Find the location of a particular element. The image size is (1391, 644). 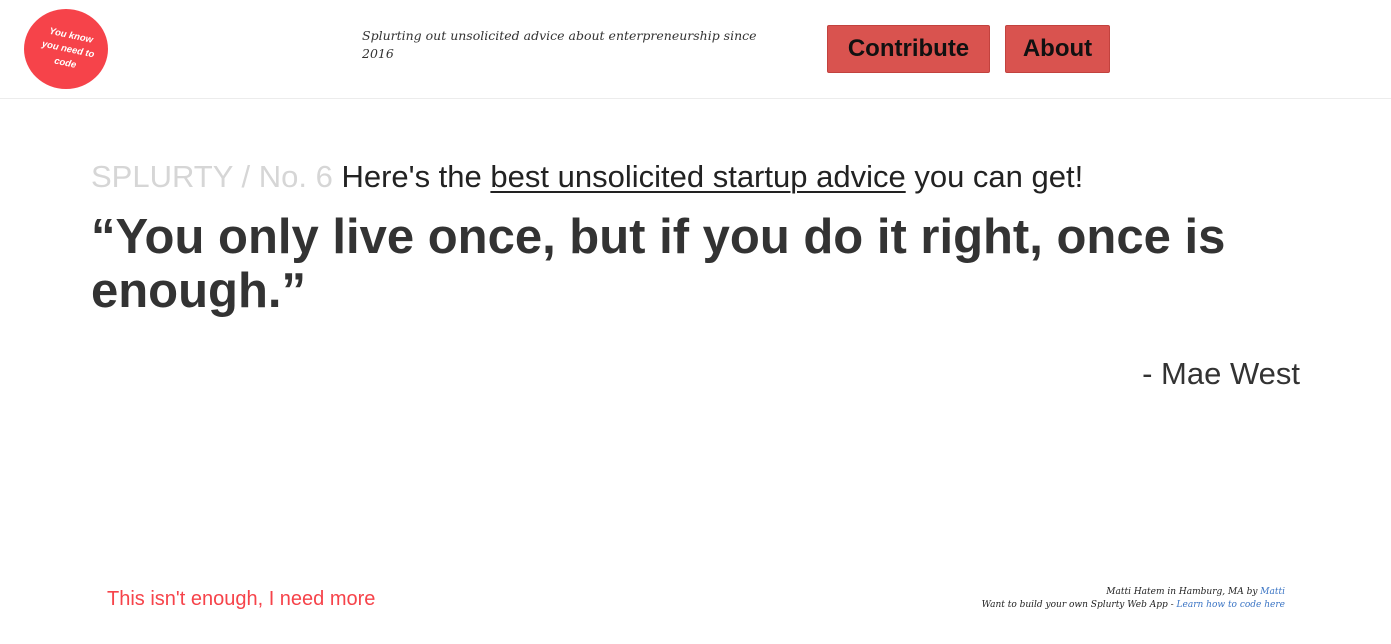

credit-line-author: Matti Hatem in Hamburg, MA by Matti is located at coordinates (1133, 592).